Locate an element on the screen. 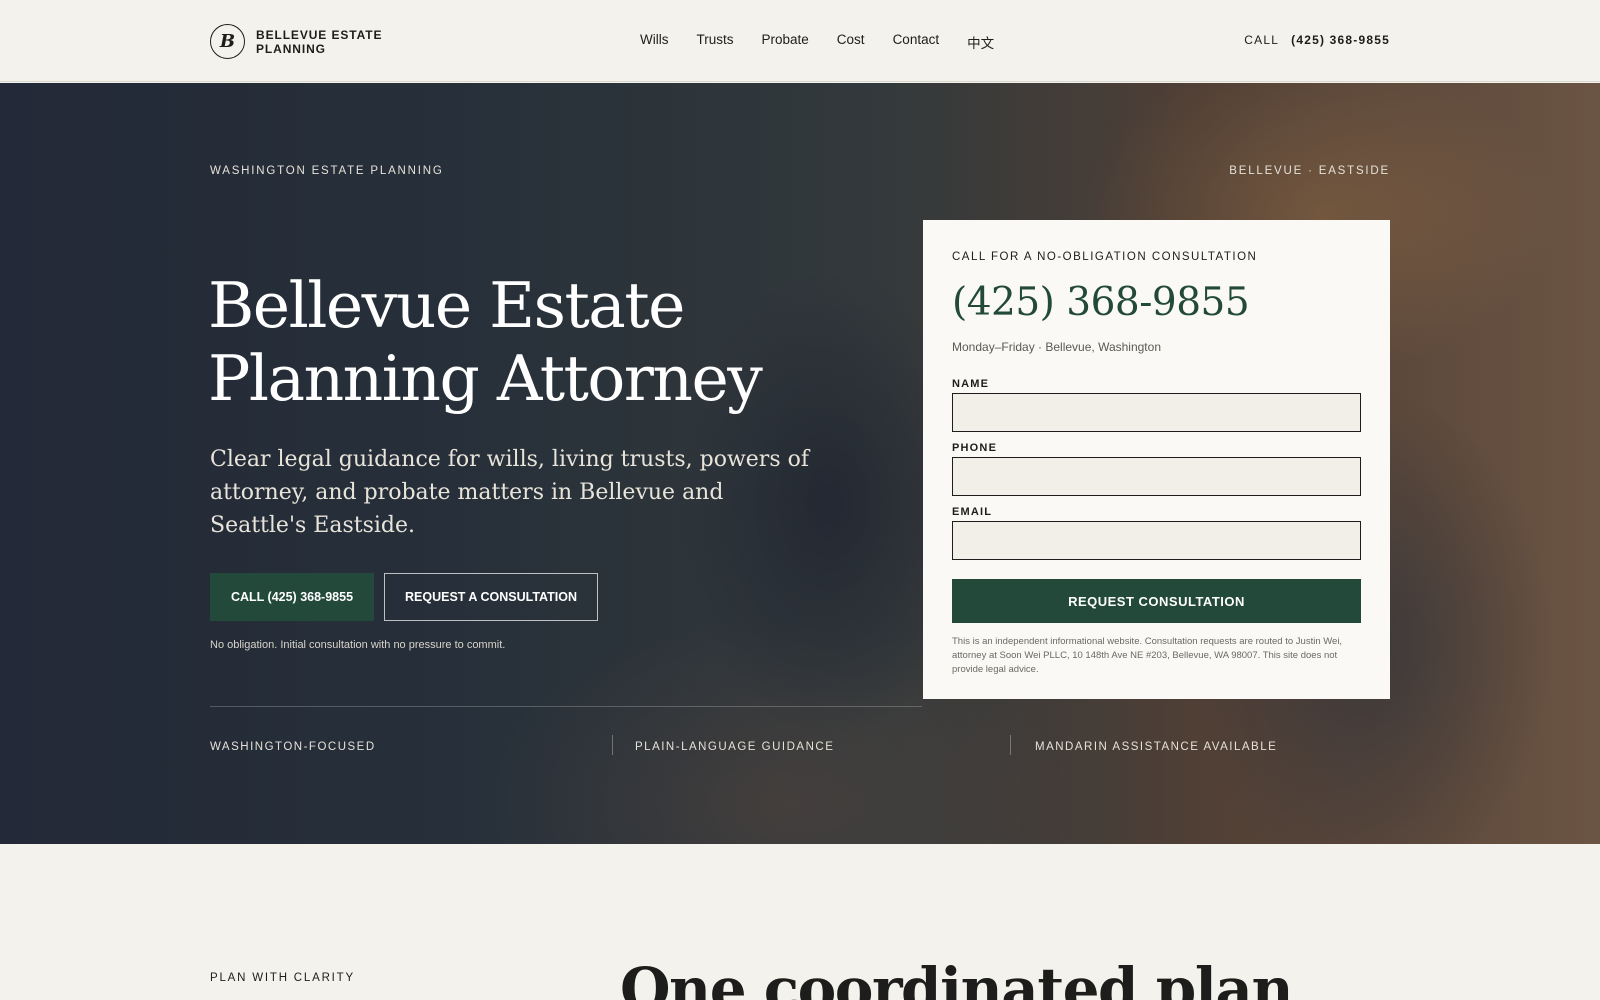 This screenshot has width=1600, height=1000. main-nav: Wills Trusts Probate Cost Contact 中文 is located at coordinates (817, 42).